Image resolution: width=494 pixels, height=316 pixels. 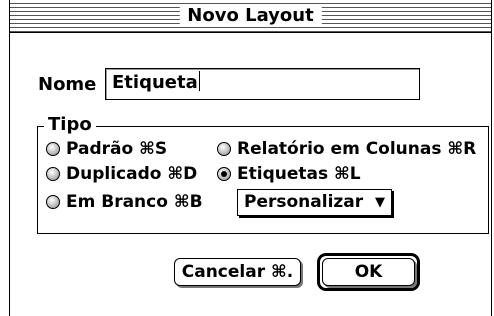 What do you see at coordinates (117, 149) in the screenshot?
I see `radio-padrao-label: Padrão ⌘S` at bounding box center [117, 149].